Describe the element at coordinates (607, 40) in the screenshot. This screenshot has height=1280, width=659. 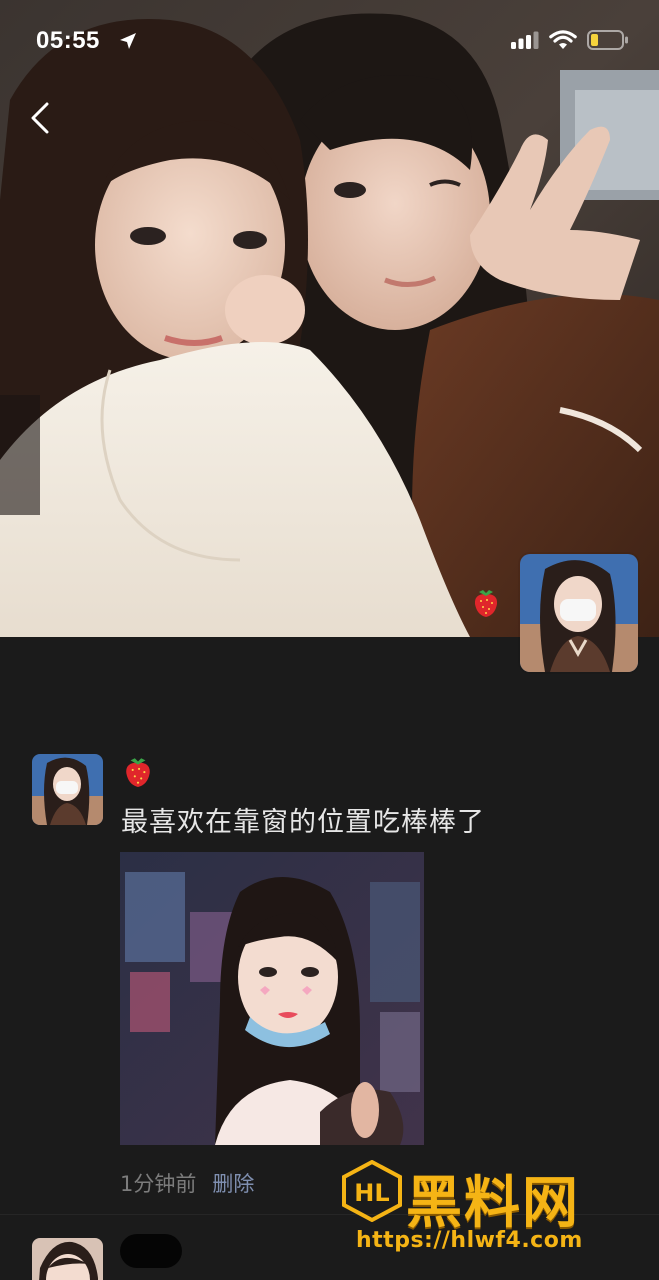
I see `battery-icon` at that location.